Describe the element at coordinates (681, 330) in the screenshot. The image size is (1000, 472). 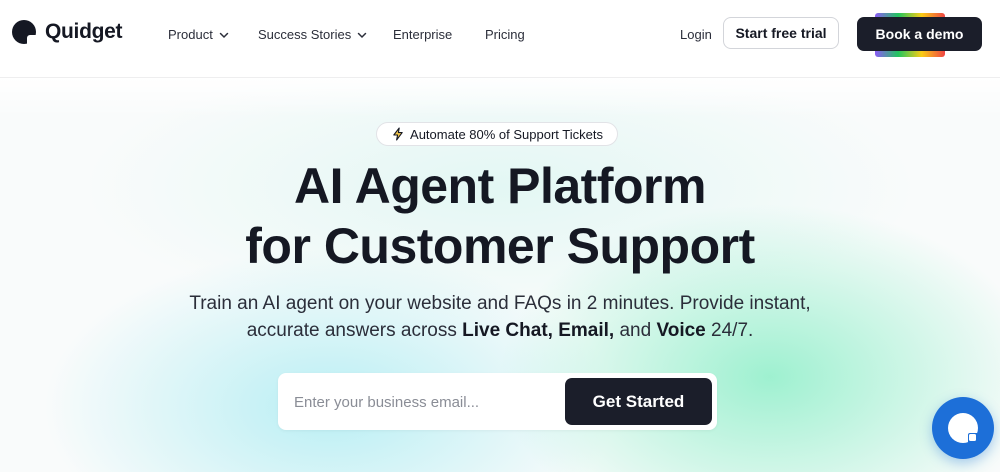
I see `channel-voice: Voice` at that location.